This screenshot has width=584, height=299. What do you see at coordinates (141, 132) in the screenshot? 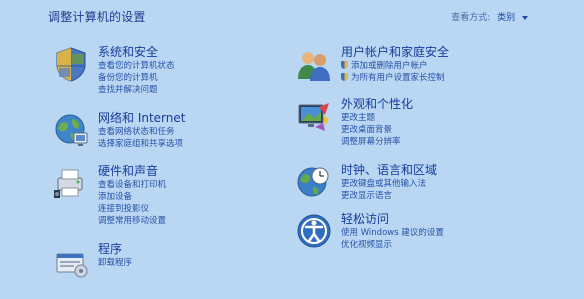
I see `link-network-status: 查看网络状态和任务` at bounding box center [141, 132].